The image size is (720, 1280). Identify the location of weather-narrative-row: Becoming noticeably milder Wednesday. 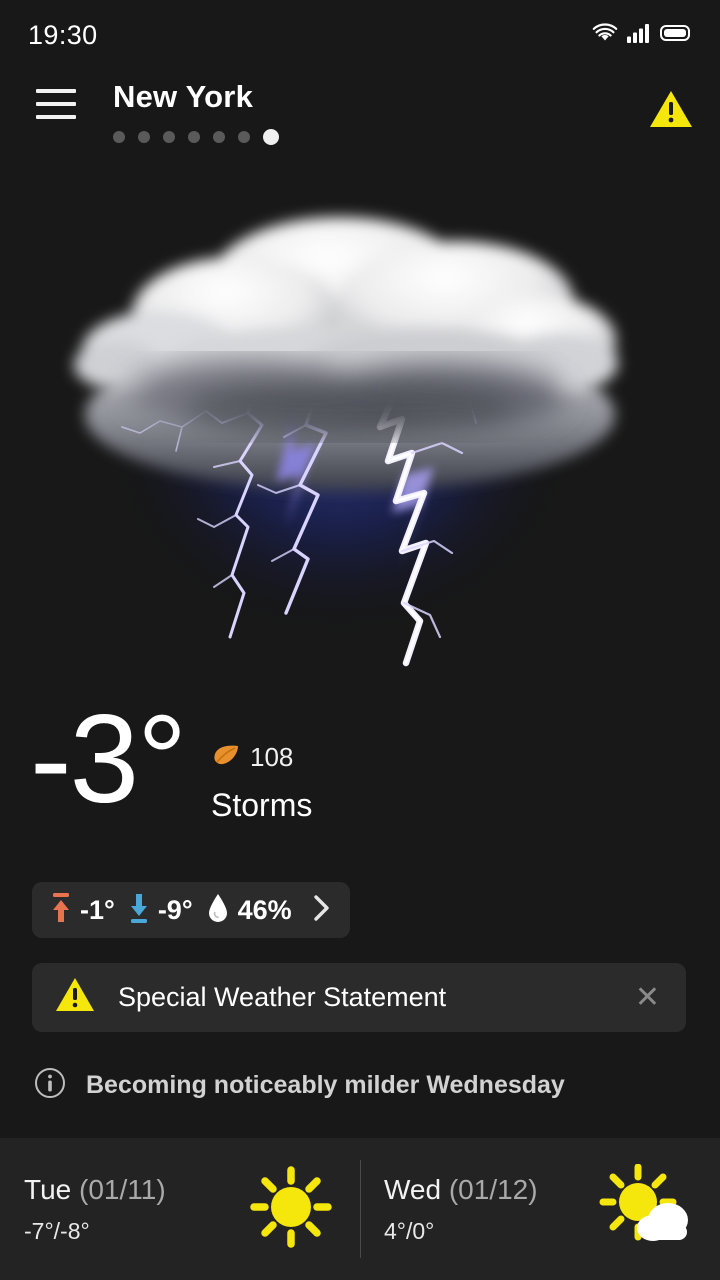
(299, 1085).